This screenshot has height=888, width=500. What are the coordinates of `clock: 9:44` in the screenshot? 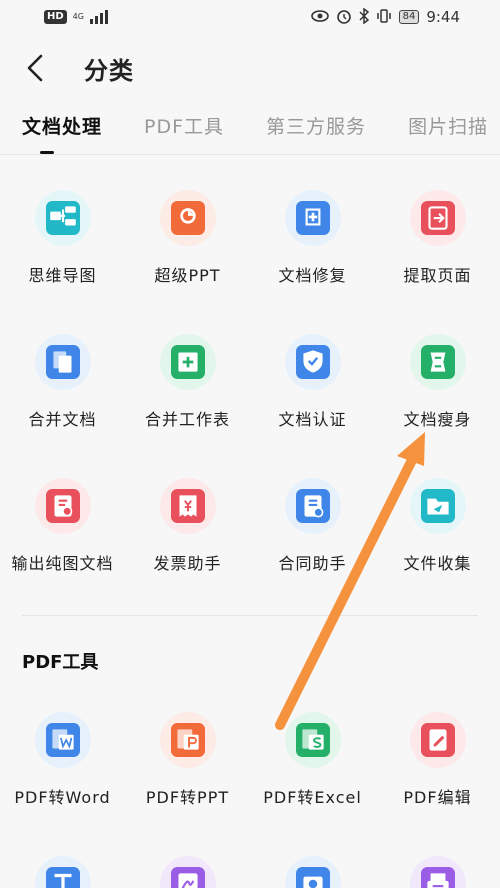 It's located at (443, 17).